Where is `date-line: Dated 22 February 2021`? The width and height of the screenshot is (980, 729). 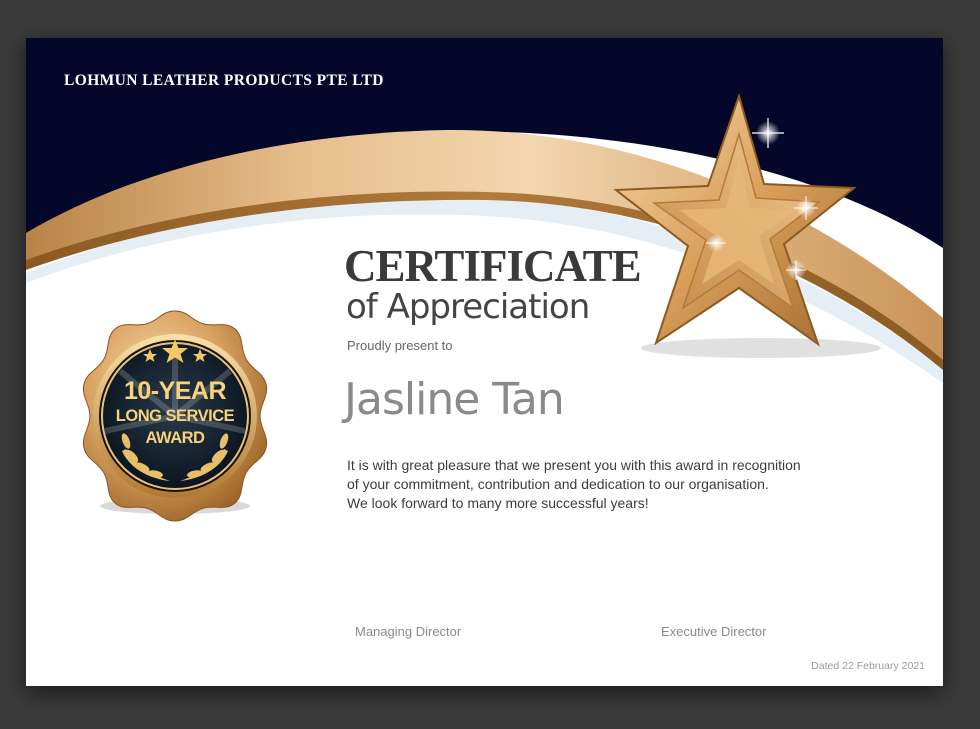
date-line: Dated 22 February 2021 is located at coordinates (868, 666).